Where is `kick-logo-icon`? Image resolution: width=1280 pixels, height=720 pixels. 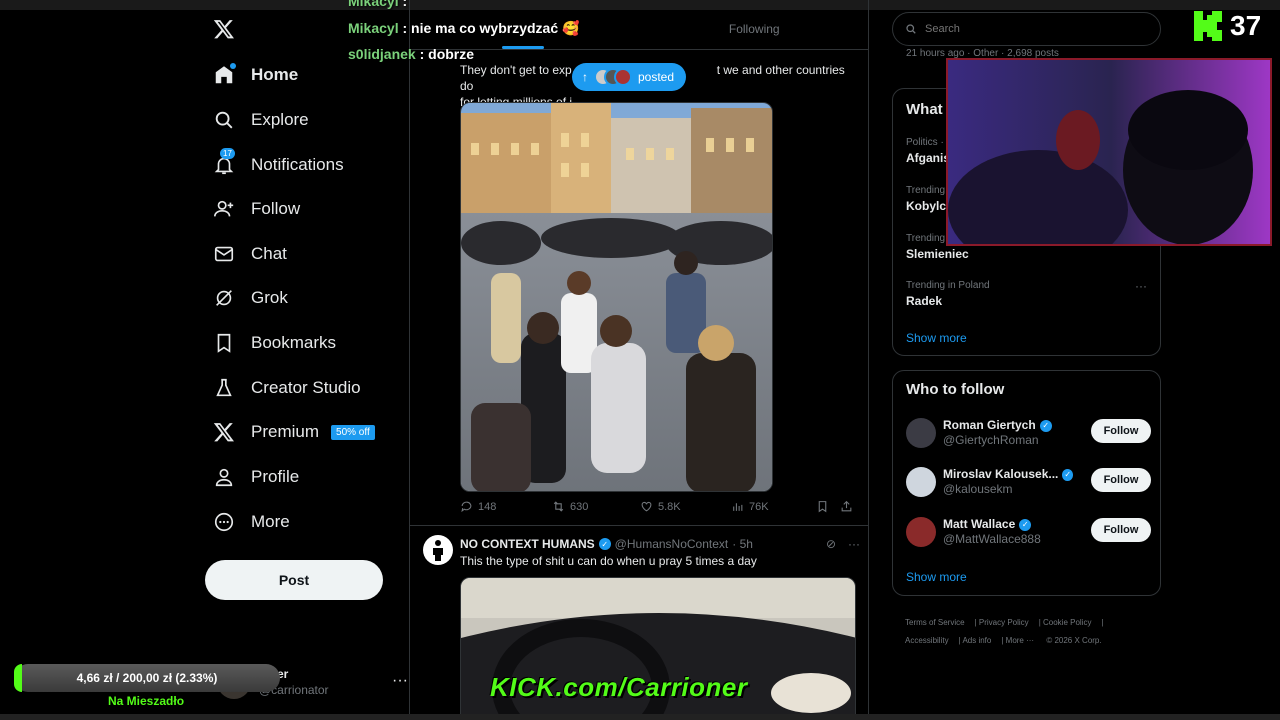 kick-logo-icon is located at coordinates (1208, 26).